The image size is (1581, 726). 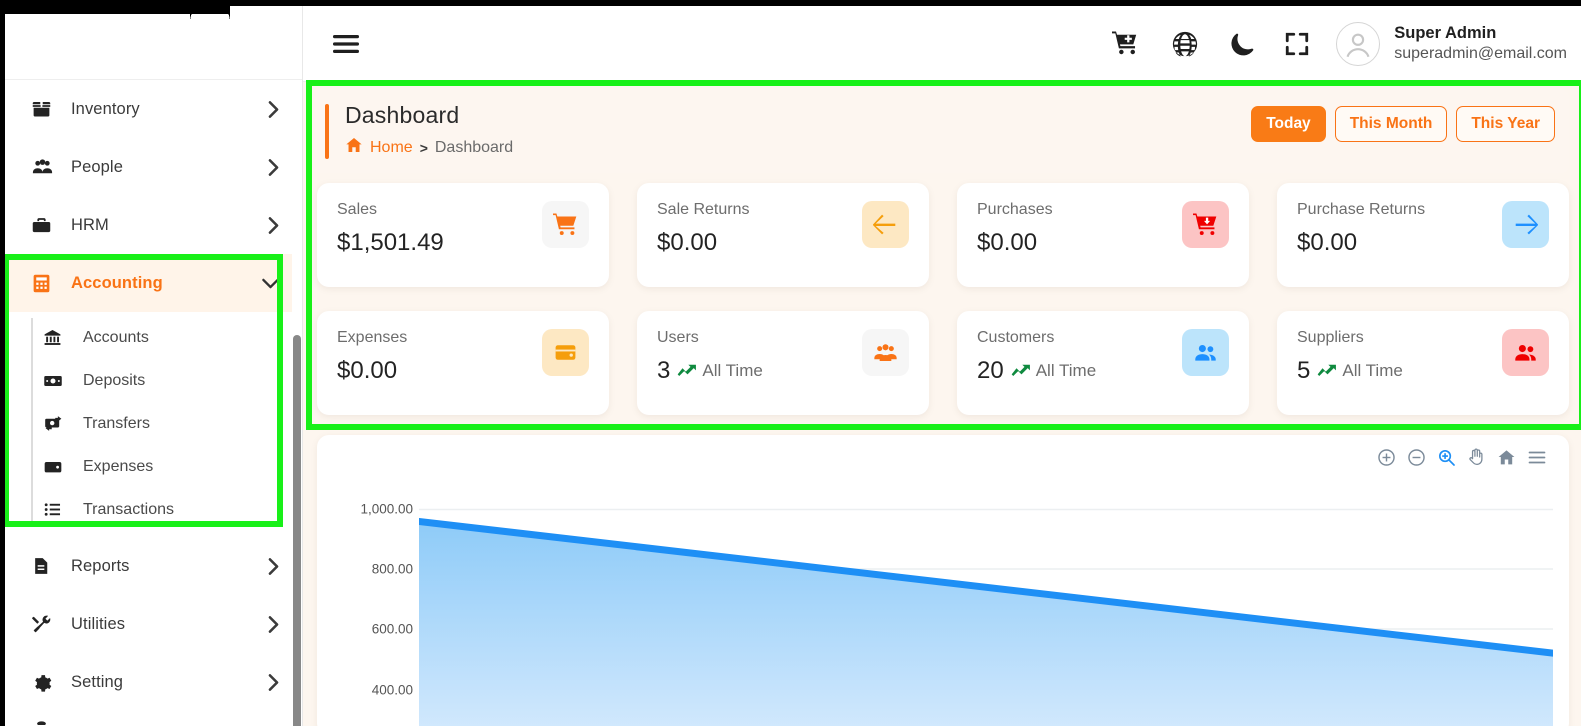 What do you see at coordinates (1505, 124) in the screenshot?
I see `filter-this-year-button: This Year` at bounding box center [1505, 124].